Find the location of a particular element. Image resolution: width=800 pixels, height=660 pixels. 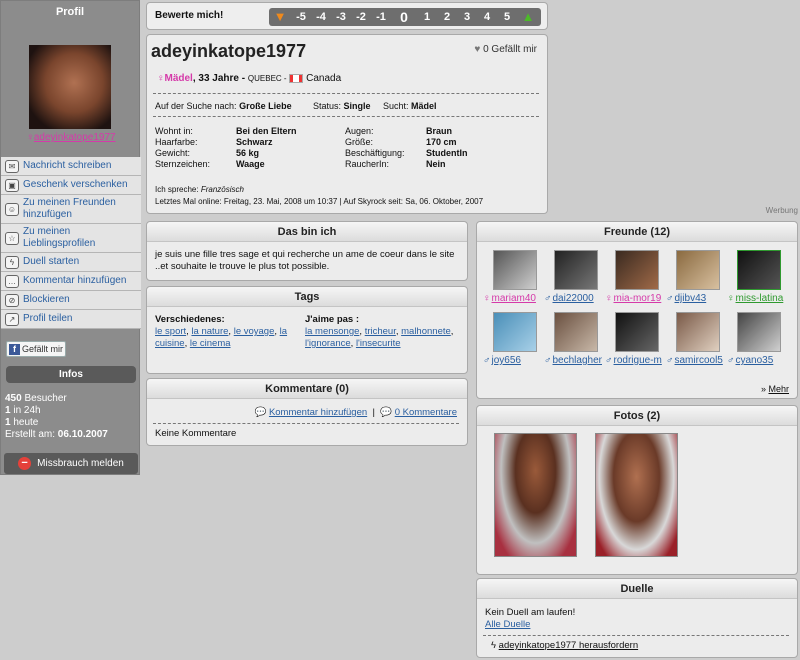

share-profile-item: ↗ Profil teilen is located at coordinates (71, 319).